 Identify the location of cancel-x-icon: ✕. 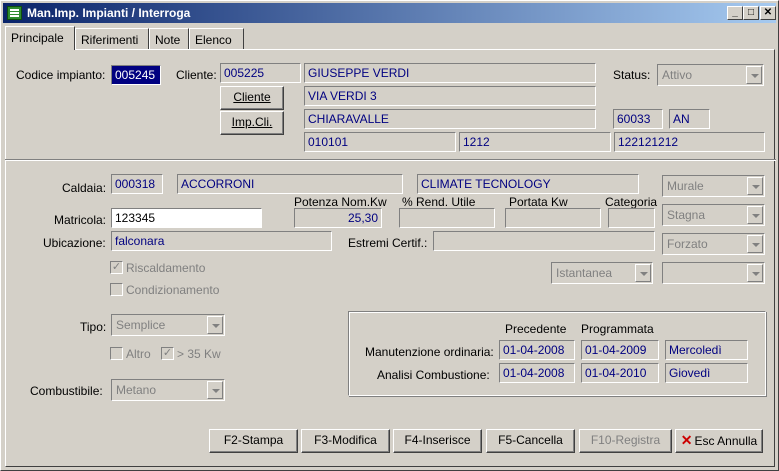
(686, 440).